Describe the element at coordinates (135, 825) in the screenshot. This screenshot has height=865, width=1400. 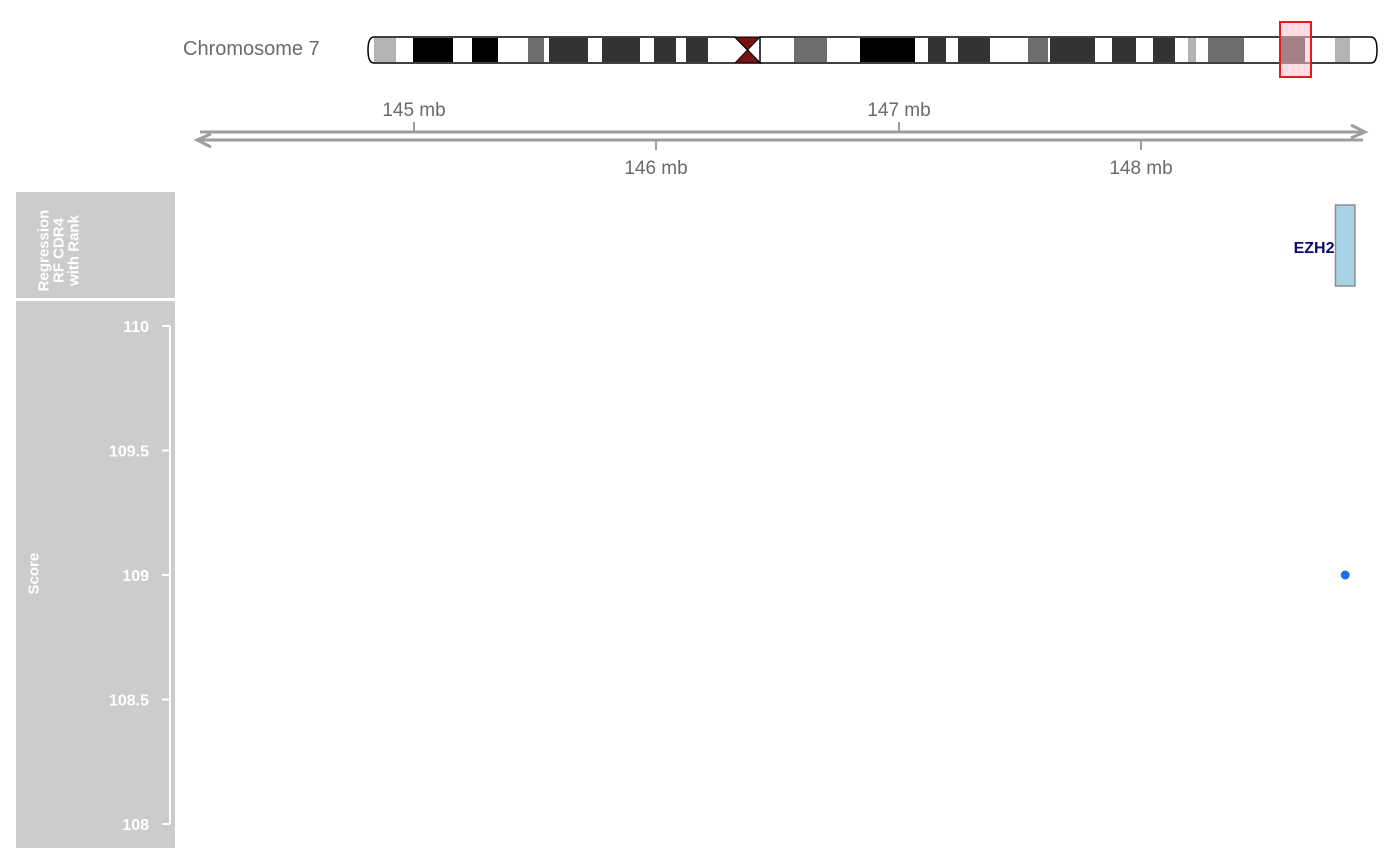
I see `score-y-tick-label-4: 108` at that location.